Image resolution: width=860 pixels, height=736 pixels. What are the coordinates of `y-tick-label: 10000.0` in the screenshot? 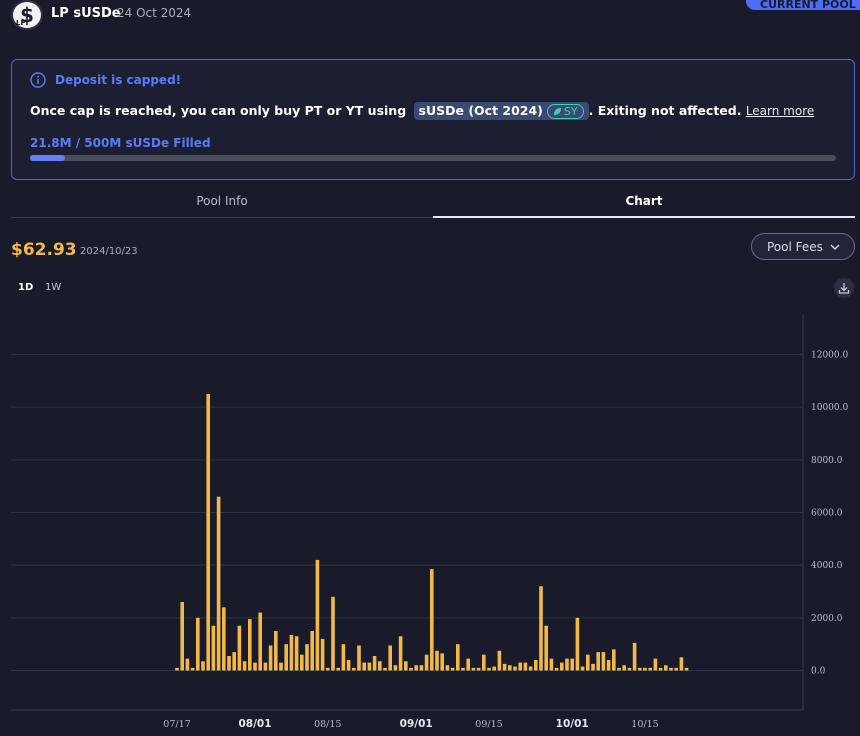 It's located at (829, 408).